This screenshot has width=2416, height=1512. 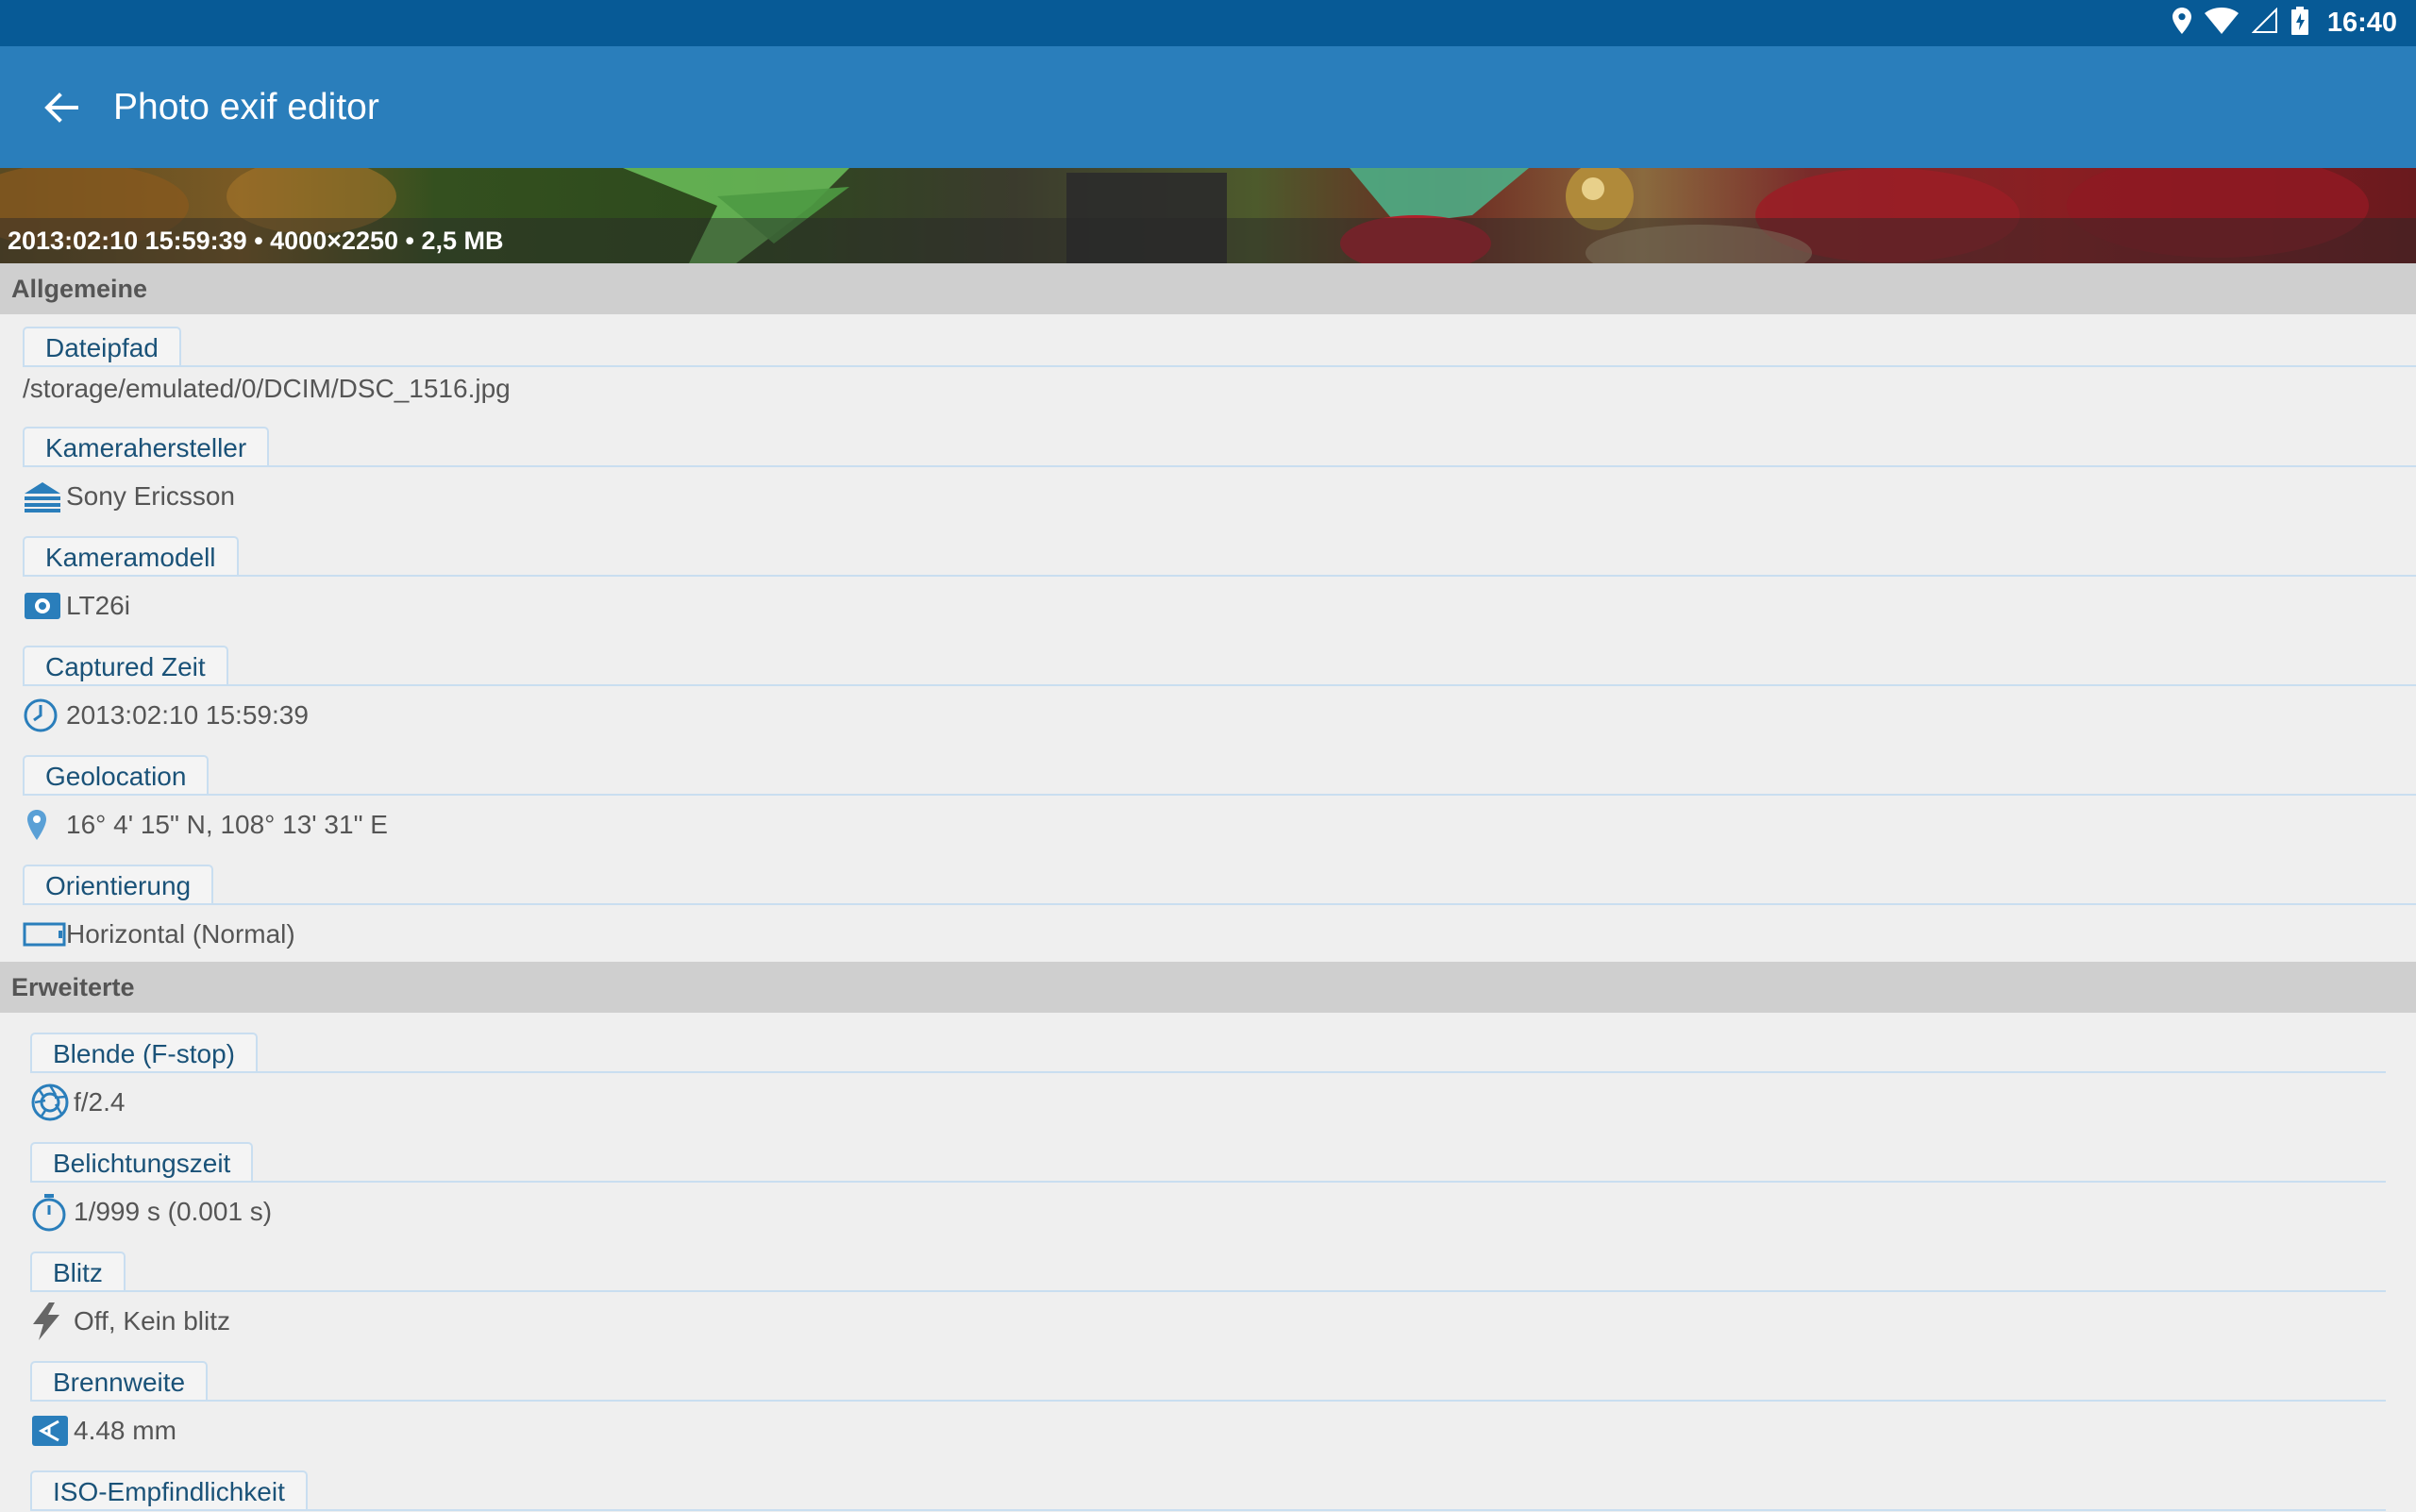 What do you see at coordinates (2361, 23) in the screenshot?
I see `clock-time: 16:40` at bounding box center [2361, 23].